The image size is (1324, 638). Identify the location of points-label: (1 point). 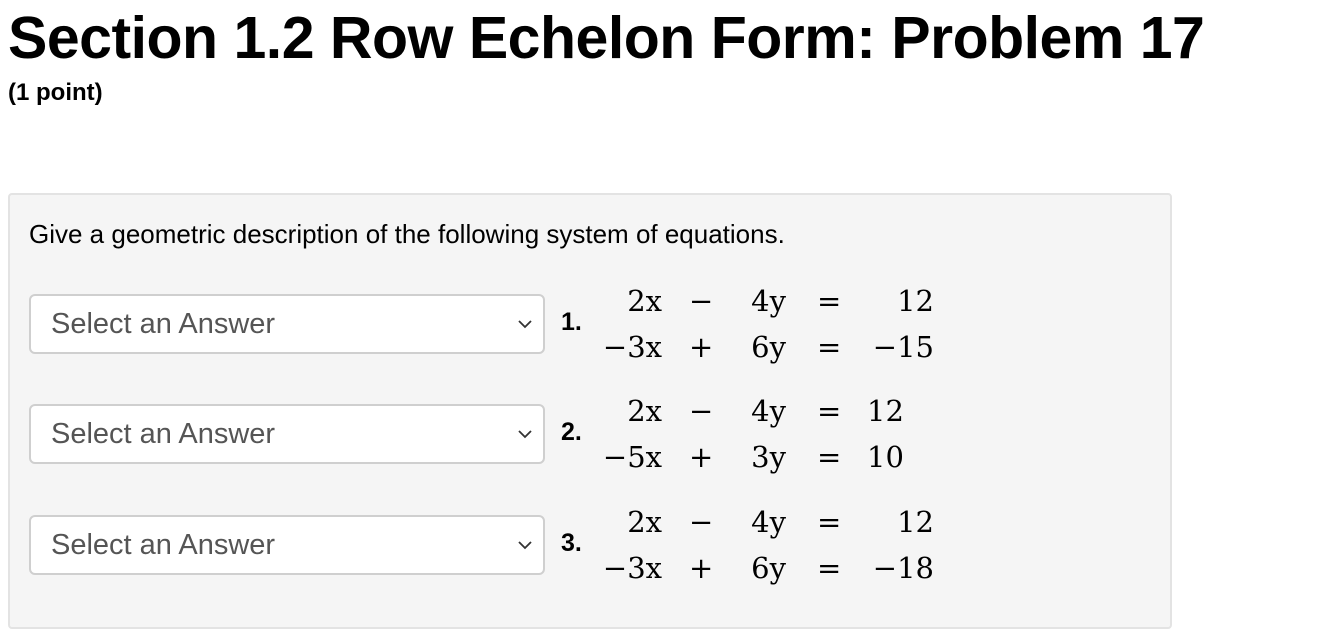
(55, 92).